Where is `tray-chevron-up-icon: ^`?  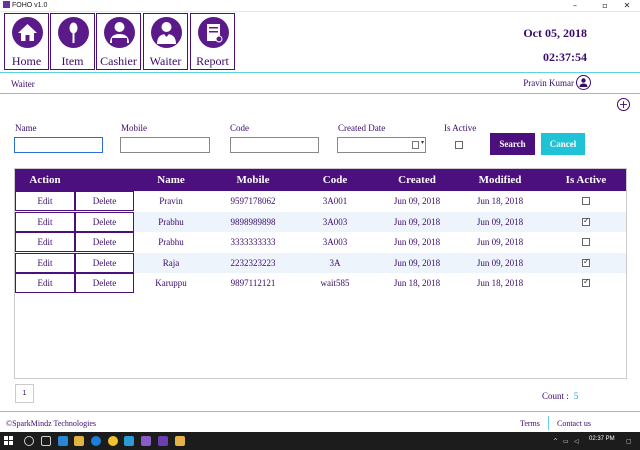 tray-chevron-up-icon: ^ is located at coordinates (555, 441).